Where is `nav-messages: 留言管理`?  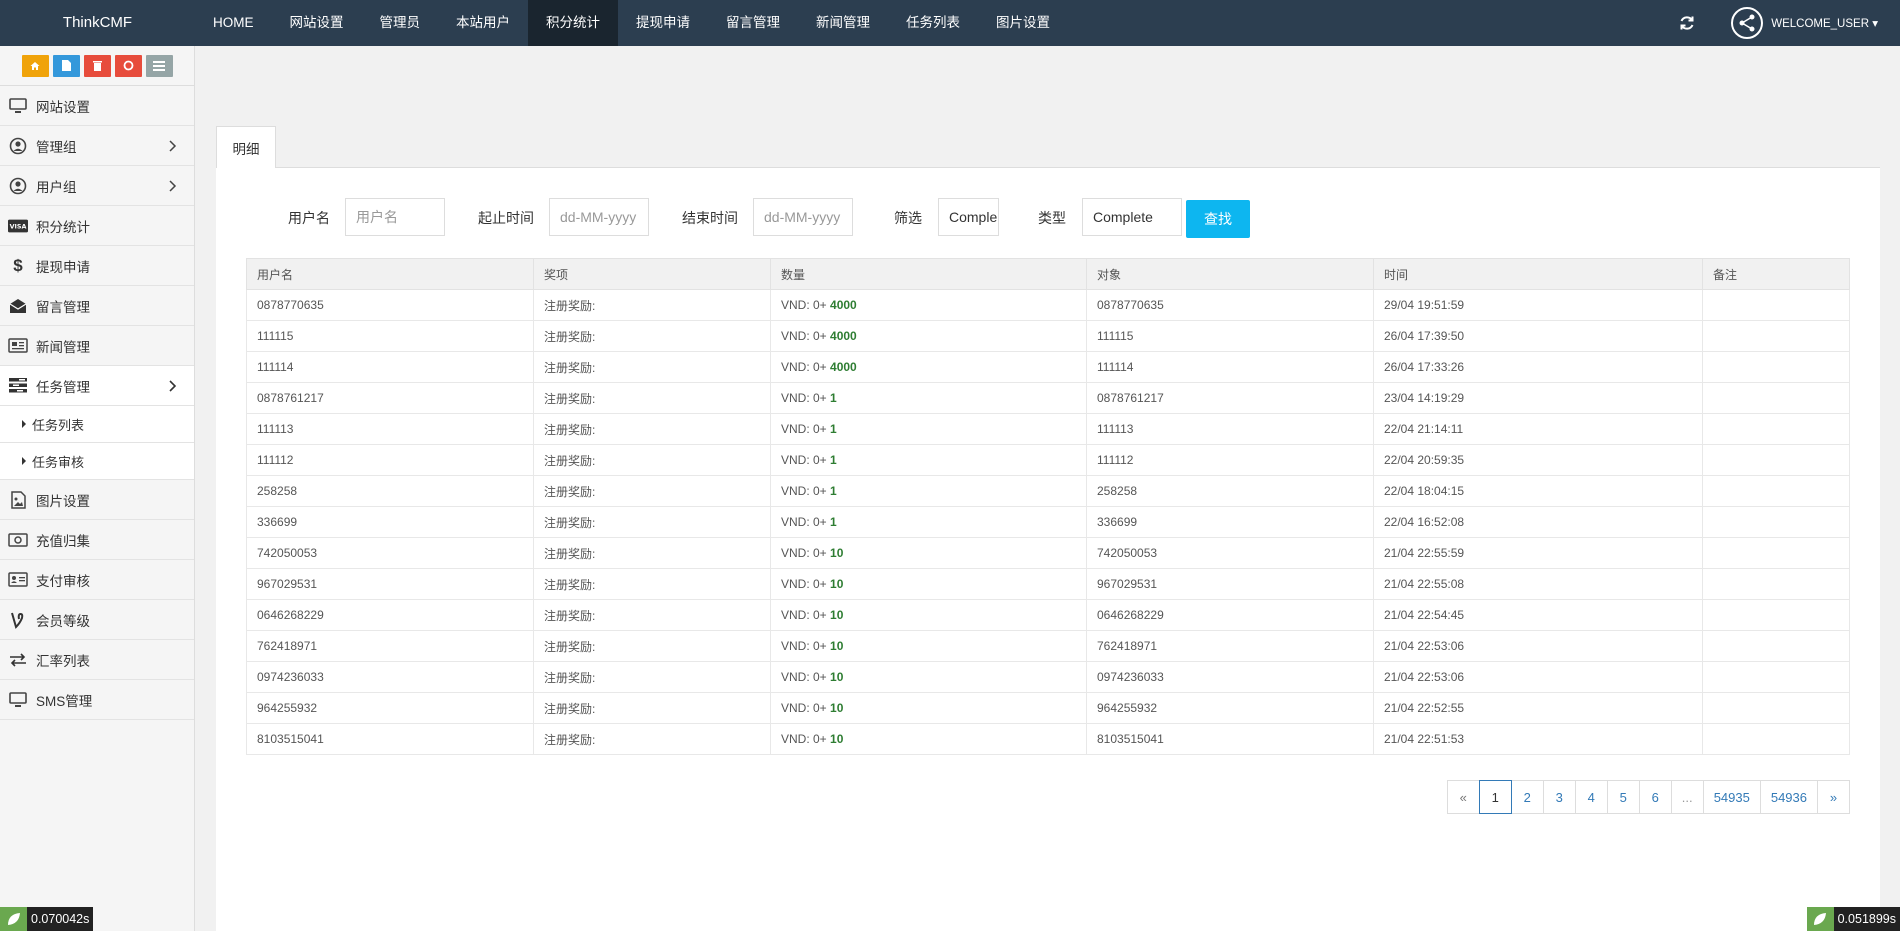 nav-messages: 留言管理 is located at coordinates (753, 23).